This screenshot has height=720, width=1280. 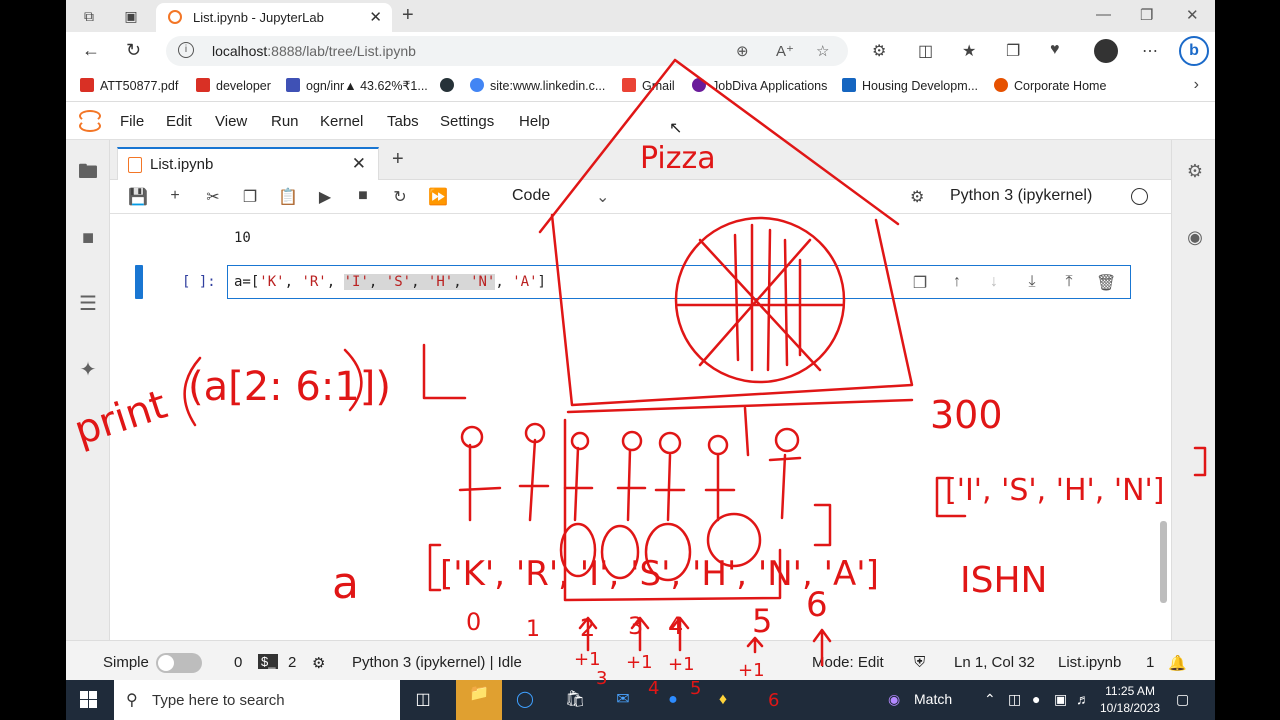 I want to click on simple-mode-toggle, so click(x=179, y=663).